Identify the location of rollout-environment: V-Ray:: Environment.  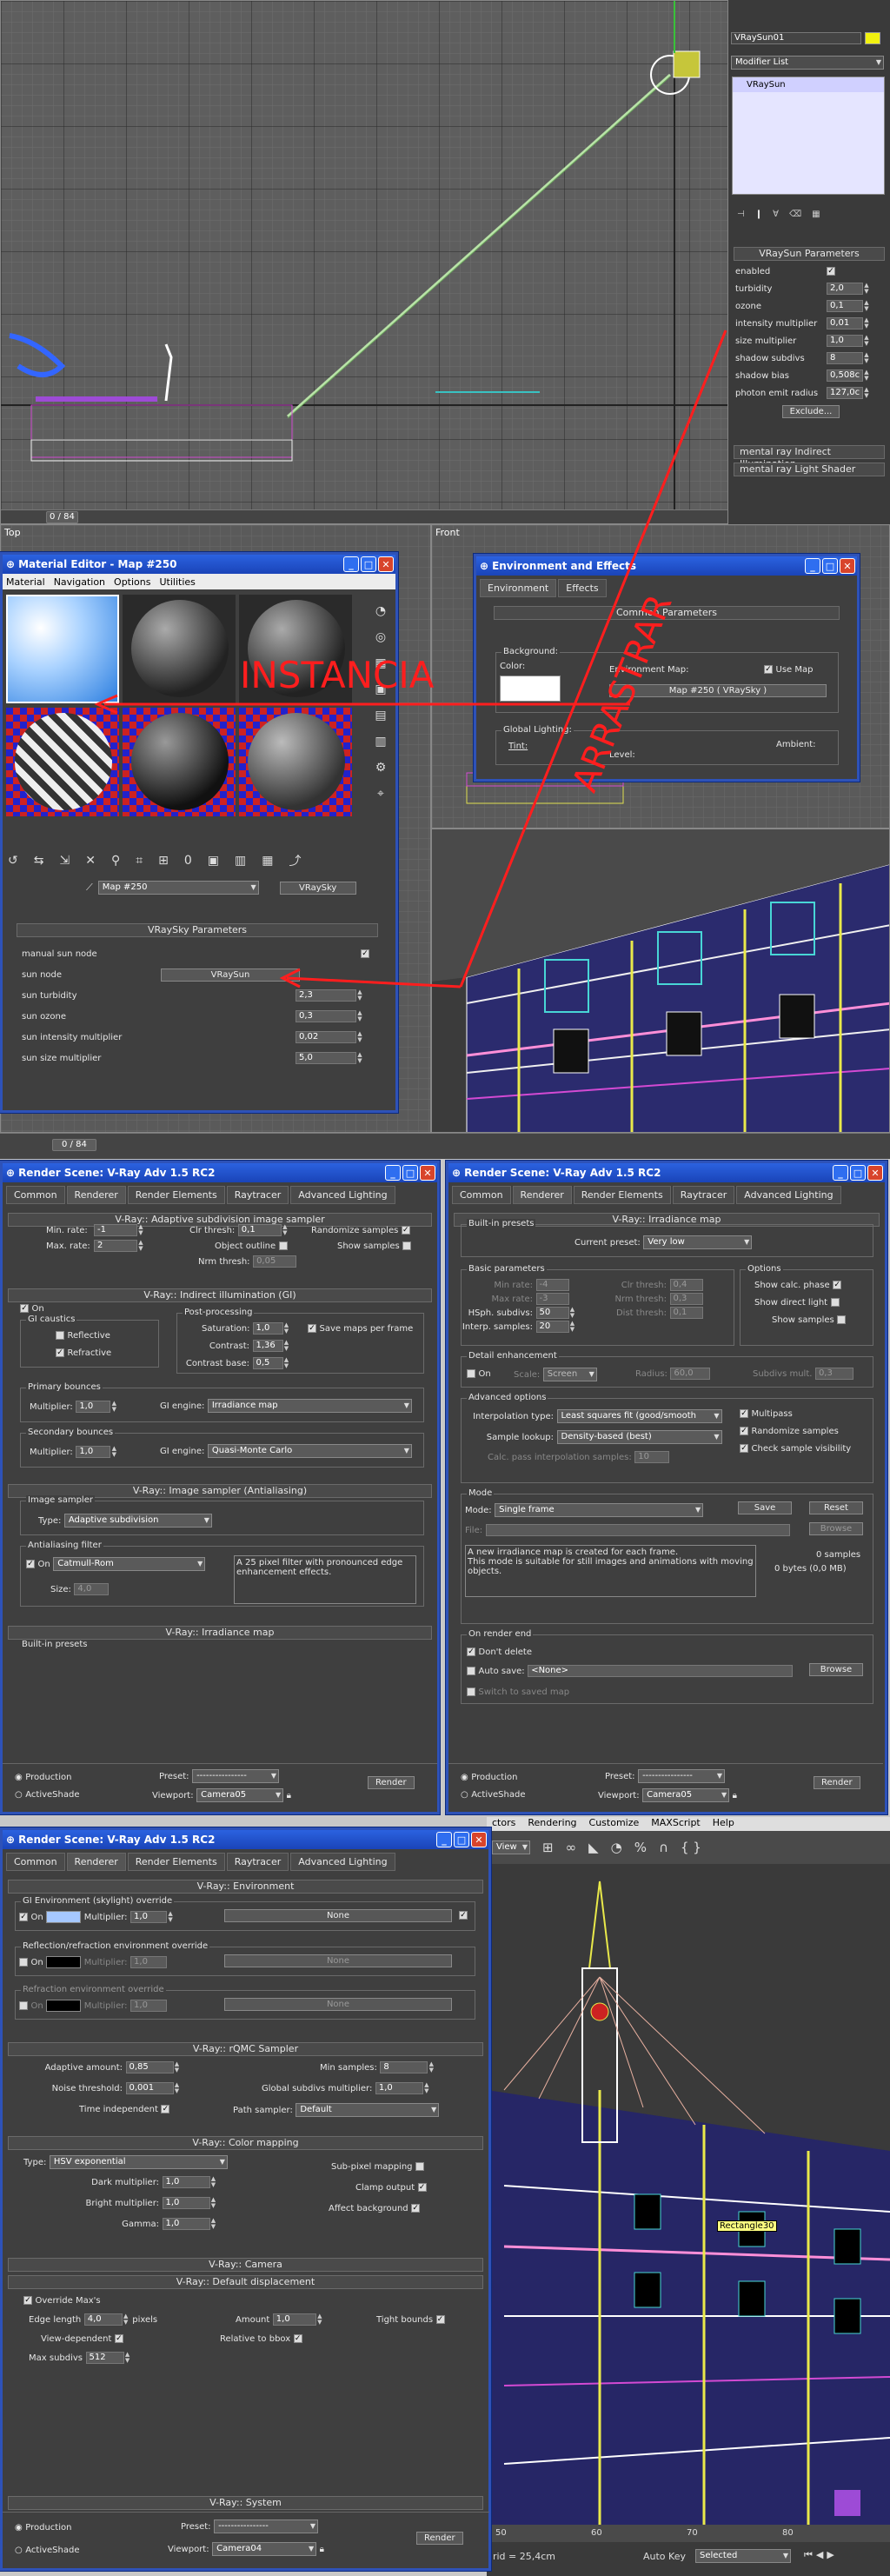
(246, 1887).